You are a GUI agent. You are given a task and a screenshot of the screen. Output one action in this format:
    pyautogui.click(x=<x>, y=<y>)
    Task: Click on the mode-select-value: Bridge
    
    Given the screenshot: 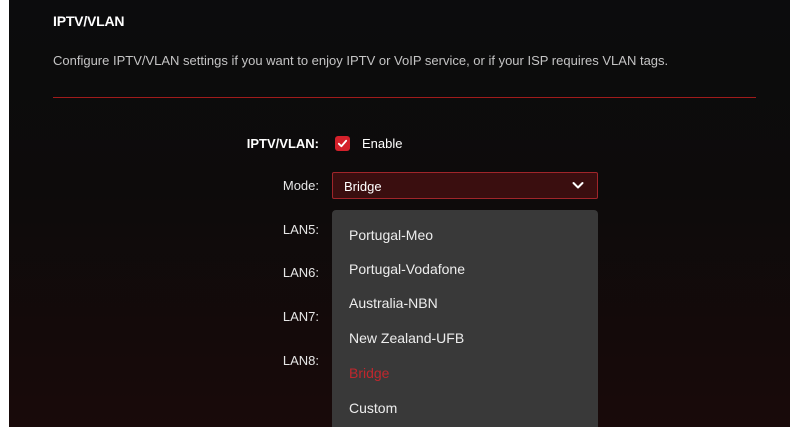 What is the action you would take?
    pyautogui.click(x=363, y=186)
    